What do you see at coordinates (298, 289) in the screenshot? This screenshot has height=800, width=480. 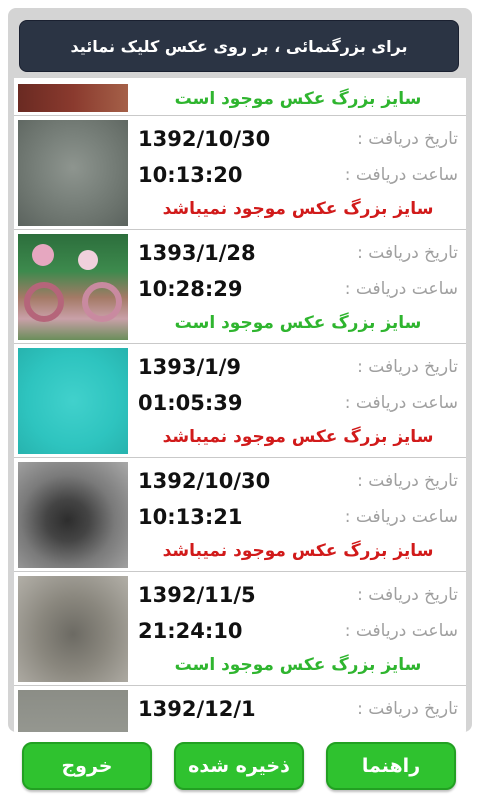 I see `time-line: ساعت دریافت : 10:28:29` at bounding box center [298, 289].